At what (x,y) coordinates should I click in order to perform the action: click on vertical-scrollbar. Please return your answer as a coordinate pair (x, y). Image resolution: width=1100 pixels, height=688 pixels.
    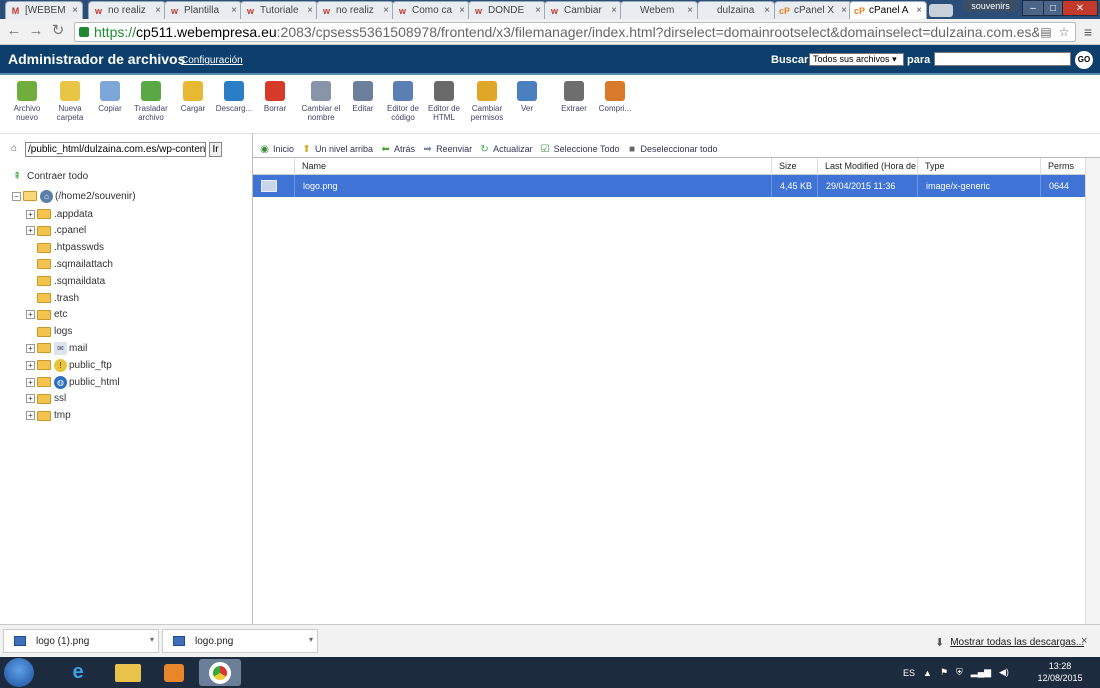
    Looking at the image, I should click on (1092, 391).